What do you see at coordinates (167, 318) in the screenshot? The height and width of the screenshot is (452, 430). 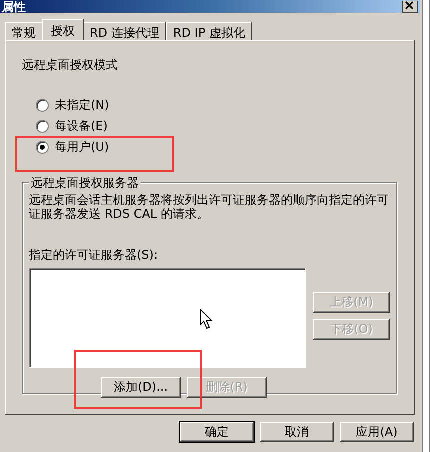 I see `server-list` at bounding box center [167, 318].